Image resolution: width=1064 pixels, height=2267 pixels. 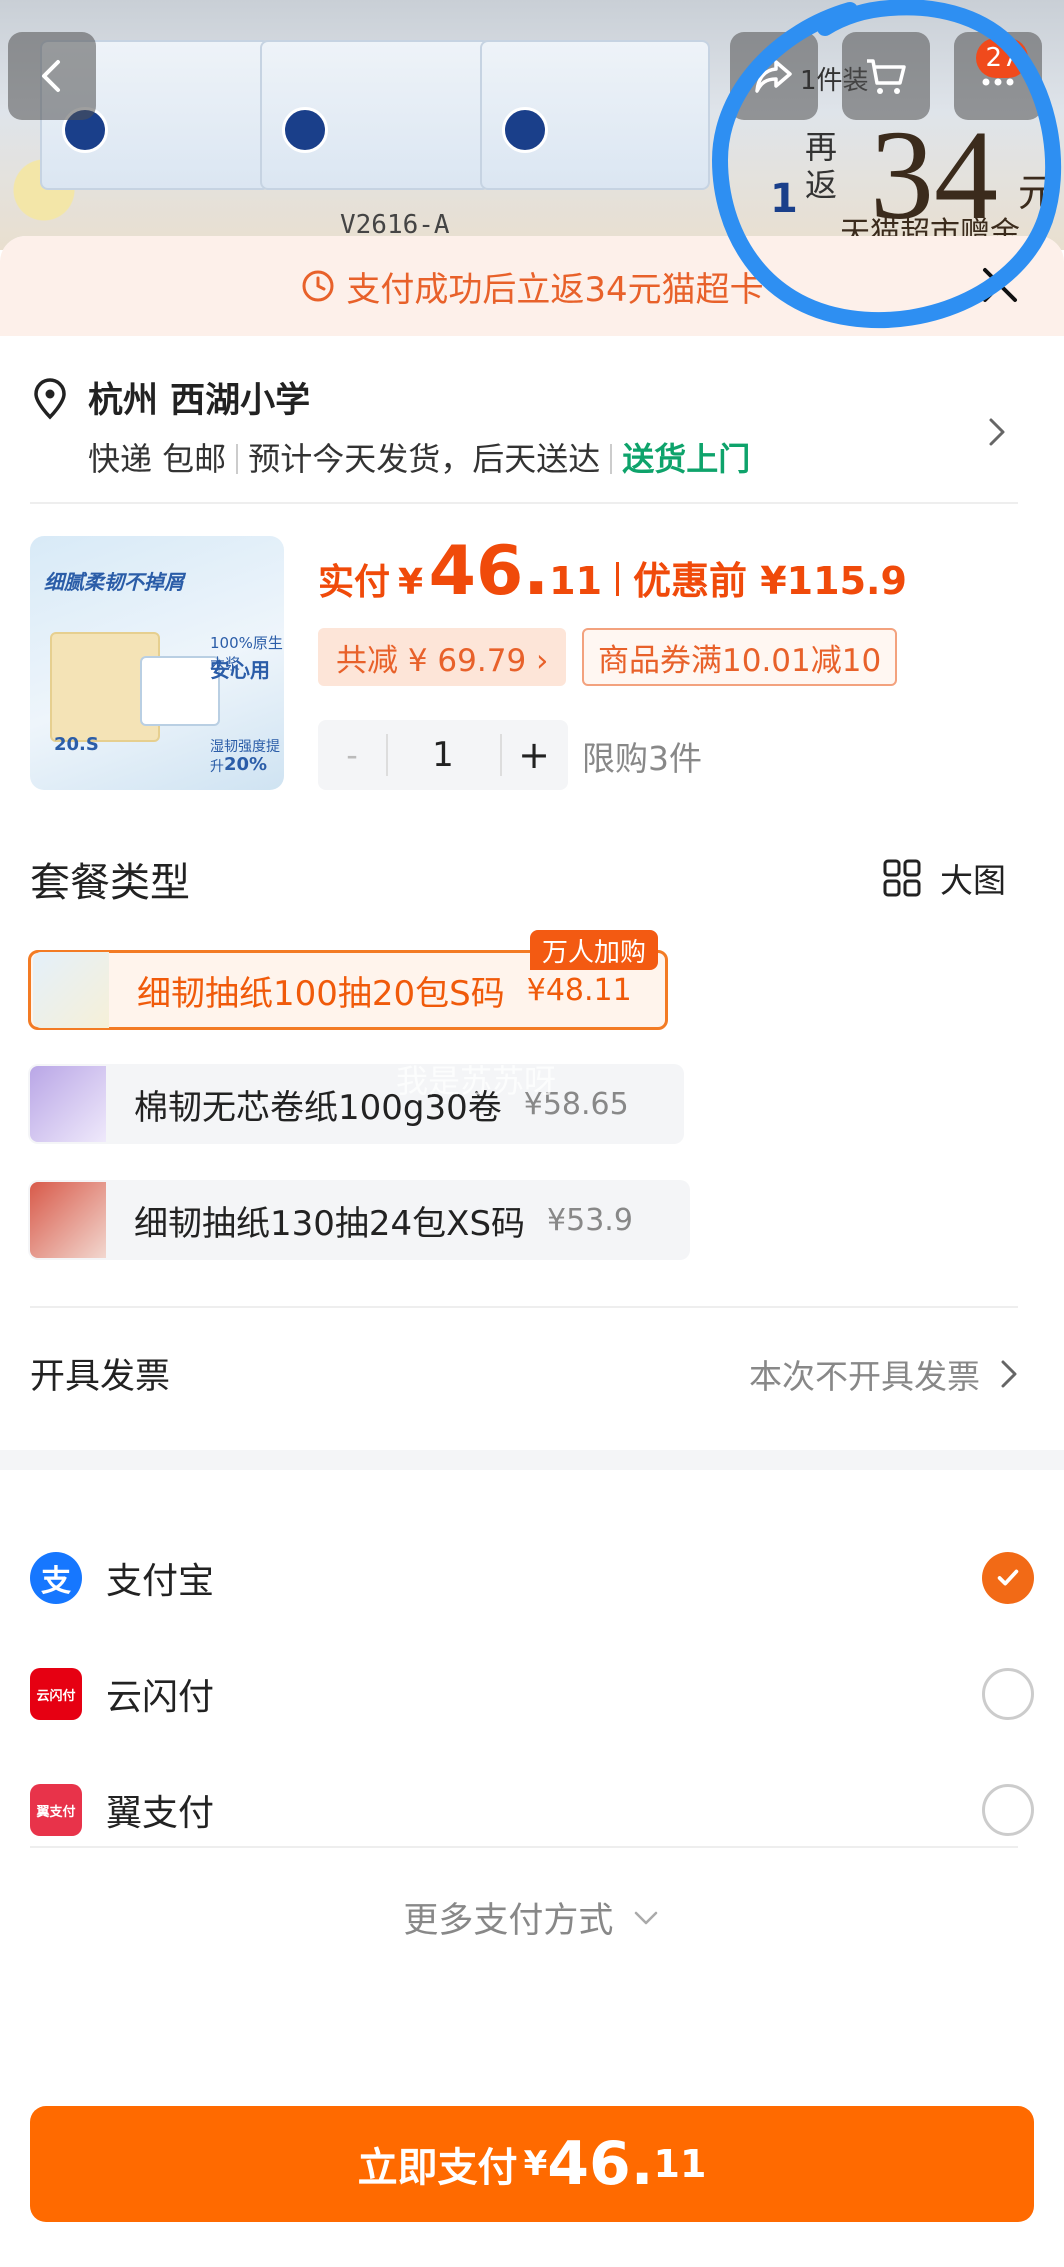 What do you see at coordinates (1037, 193) in the screenshot?
I see `rebate-unit: 元` at bounding box center [1037, 193].